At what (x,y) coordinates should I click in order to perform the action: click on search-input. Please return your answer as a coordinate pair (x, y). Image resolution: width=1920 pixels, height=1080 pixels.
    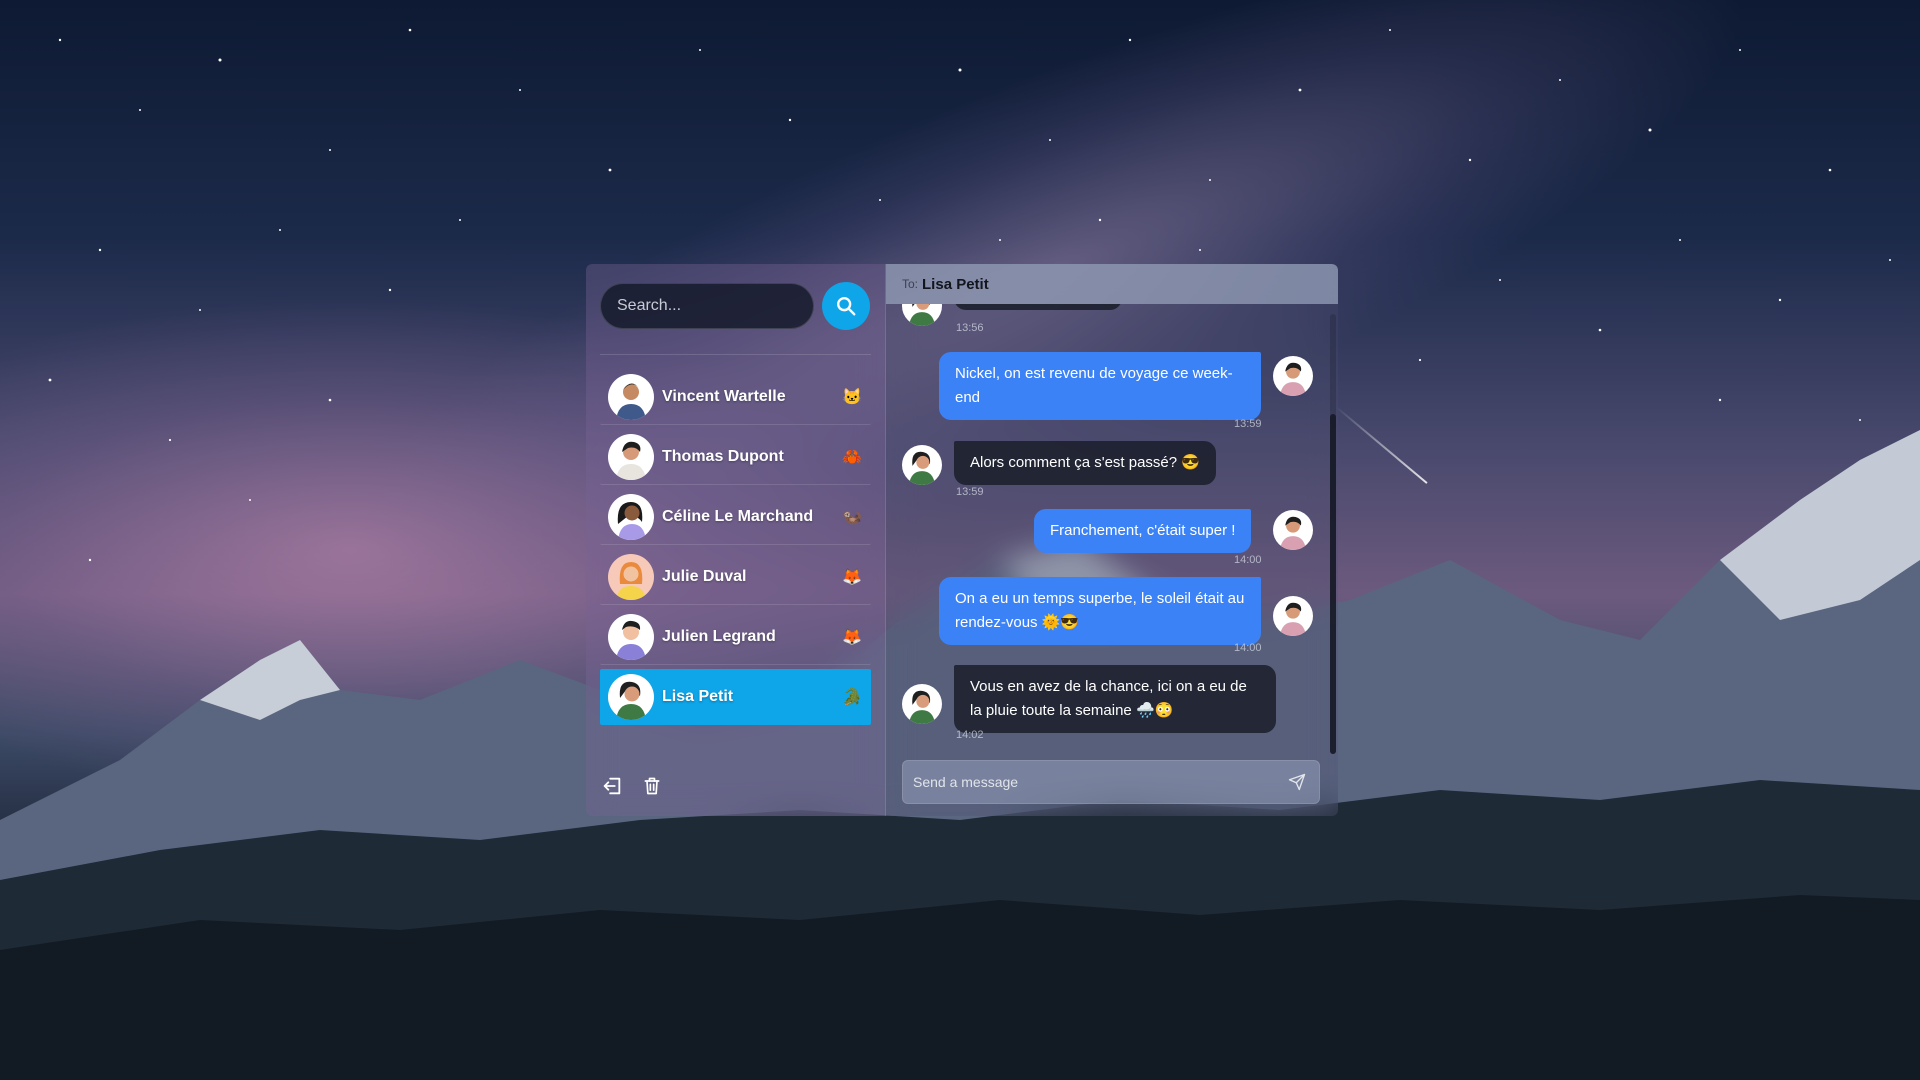
    Looking at the image, I should click on (707, 306).